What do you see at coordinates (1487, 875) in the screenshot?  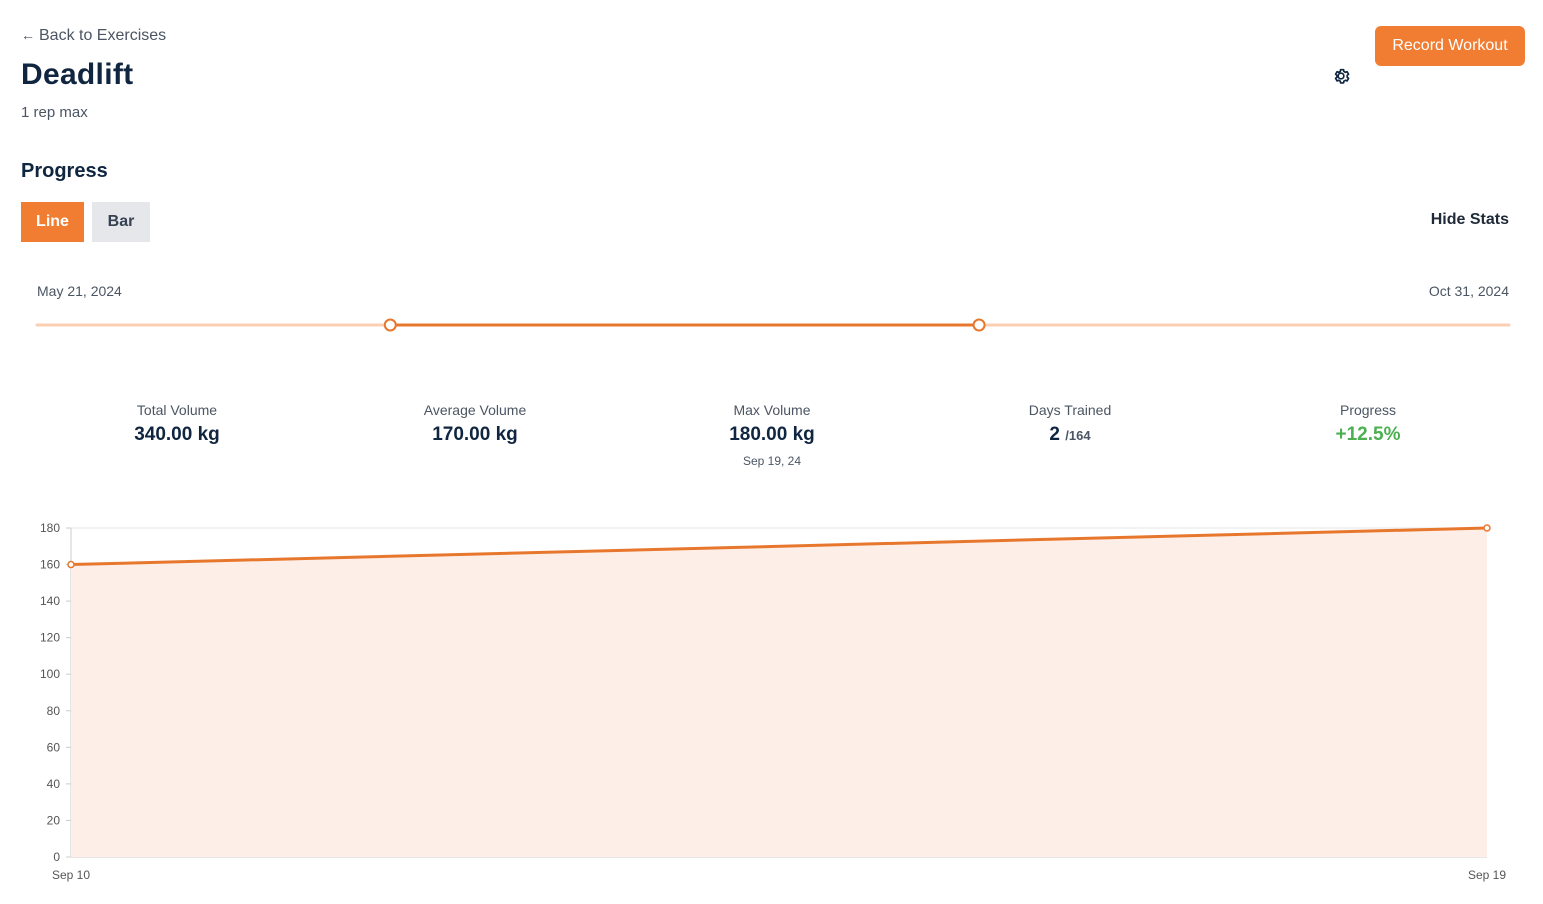 I see `x-tick-label: Sep 19` at bounding box center [1487, 875].